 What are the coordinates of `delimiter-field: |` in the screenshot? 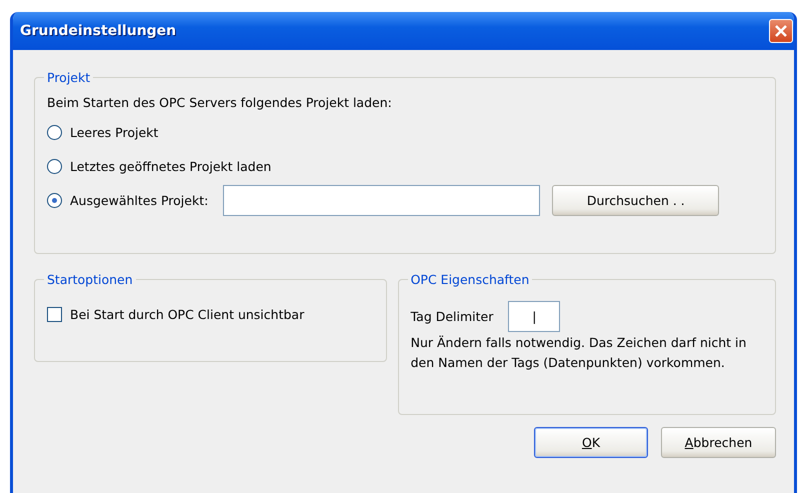 It's located at (534, 316).